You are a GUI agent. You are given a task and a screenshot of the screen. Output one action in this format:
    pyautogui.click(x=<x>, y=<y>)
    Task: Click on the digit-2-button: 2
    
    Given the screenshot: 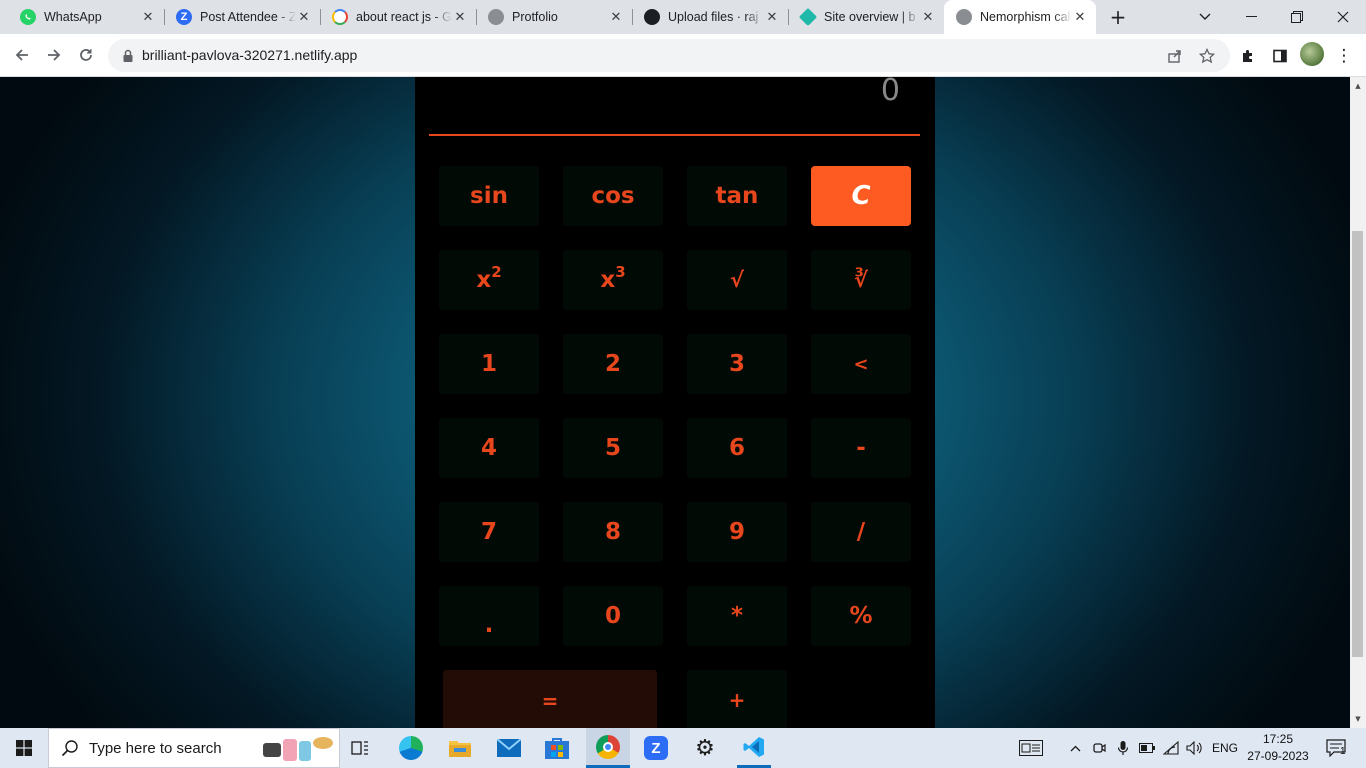 What is the action you would take?
    pyautogui.click(x=613, y=364)
    